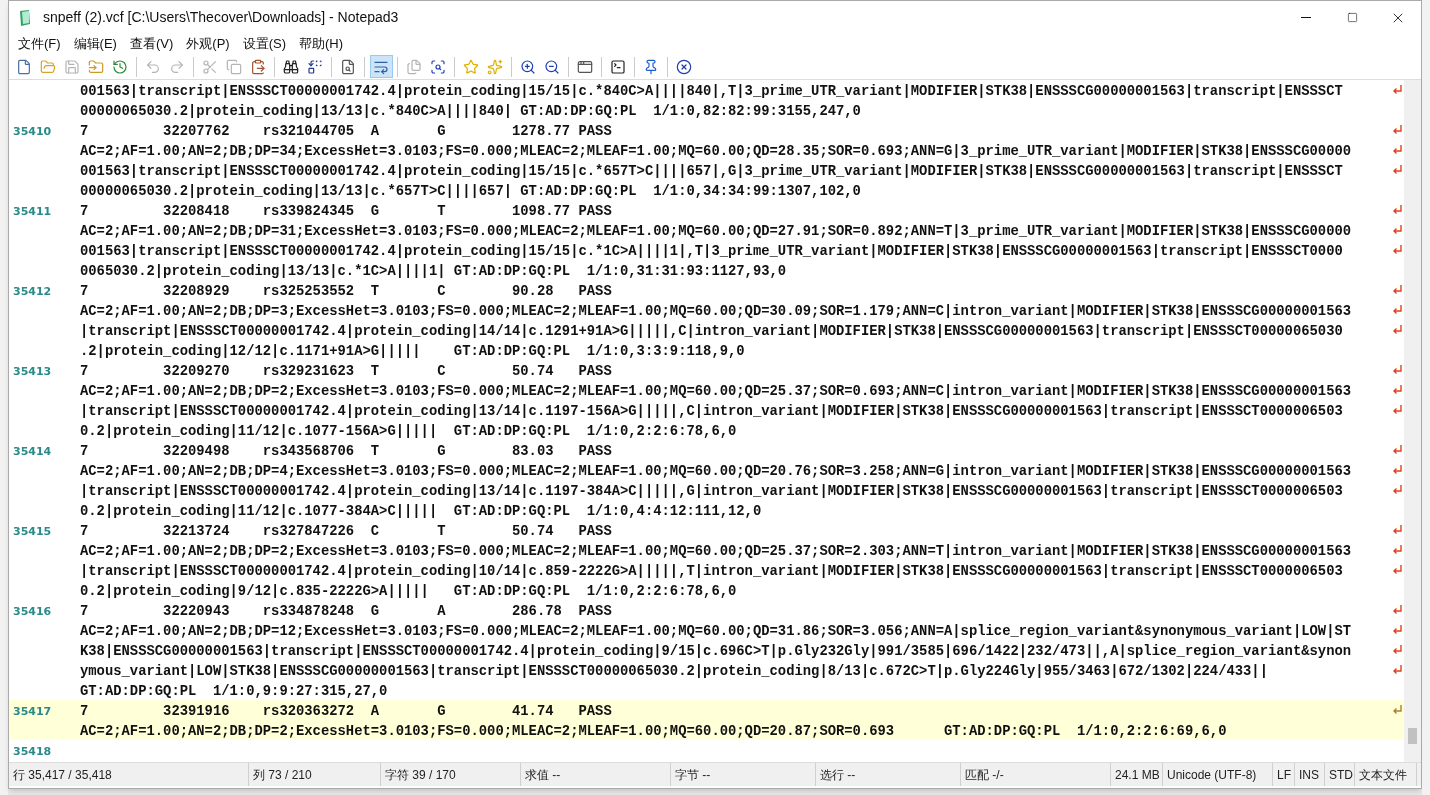 The height and width of the screenshot is (795, 1430). What do you see at coordinates (1352, 17) in the screenshot?
I see `maximize-icon` at bounding box center [1352, 17].